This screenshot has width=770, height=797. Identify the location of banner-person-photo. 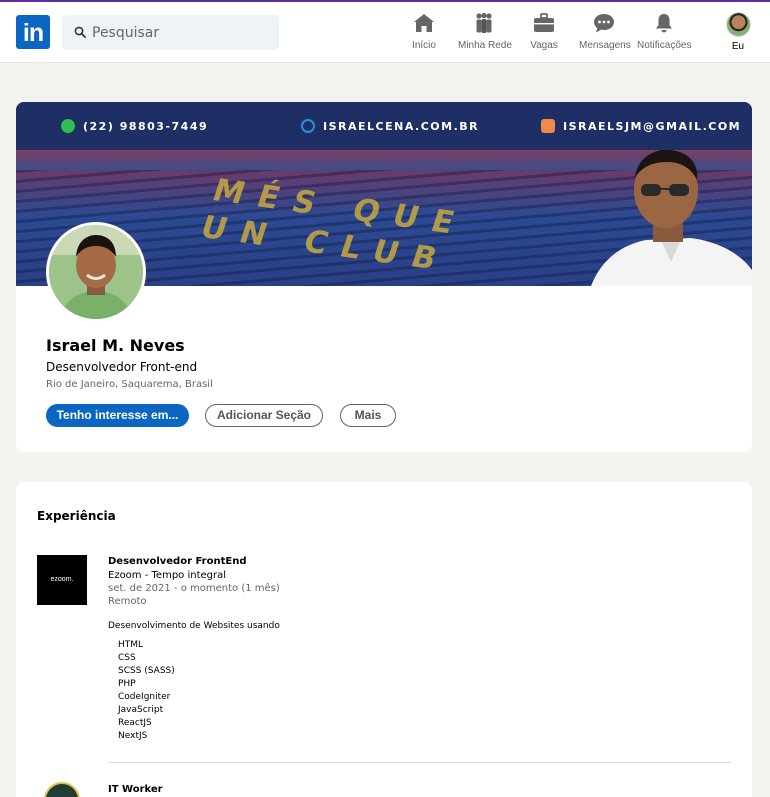
(671, 218).